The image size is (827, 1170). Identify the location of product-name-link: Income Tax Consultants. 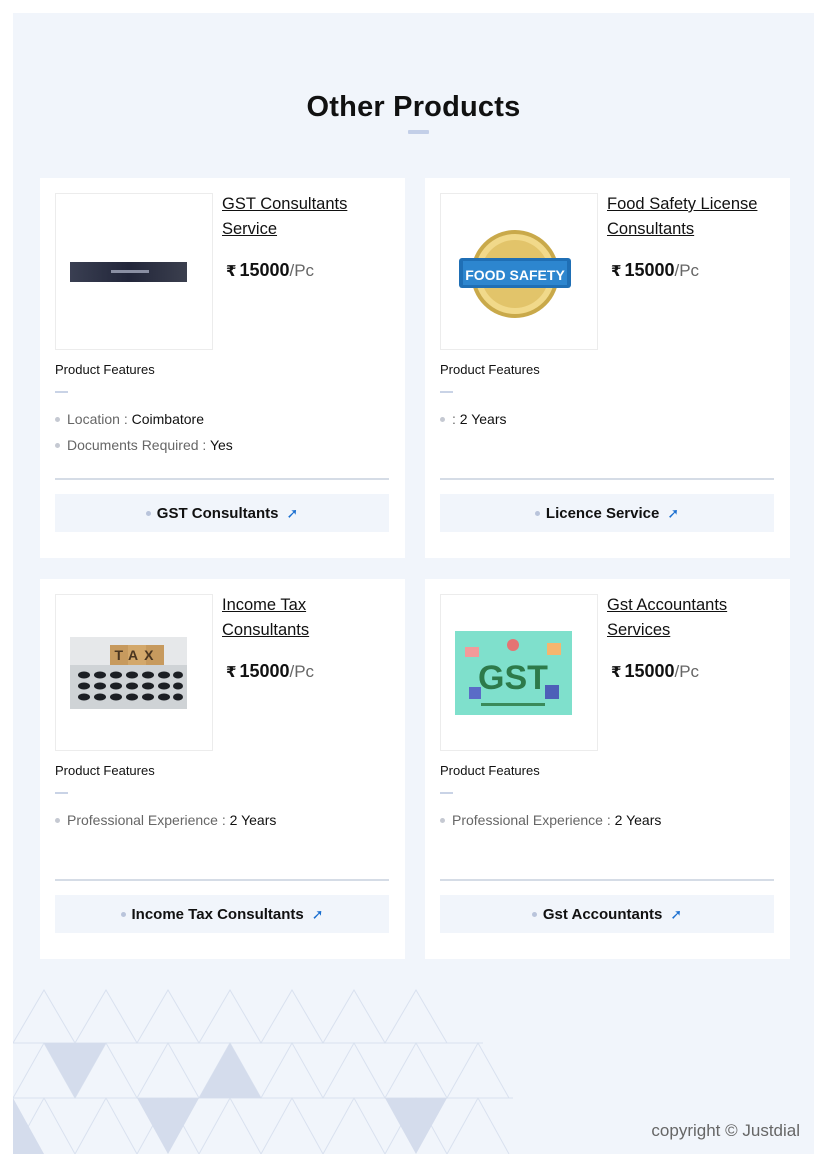
(307, 618).